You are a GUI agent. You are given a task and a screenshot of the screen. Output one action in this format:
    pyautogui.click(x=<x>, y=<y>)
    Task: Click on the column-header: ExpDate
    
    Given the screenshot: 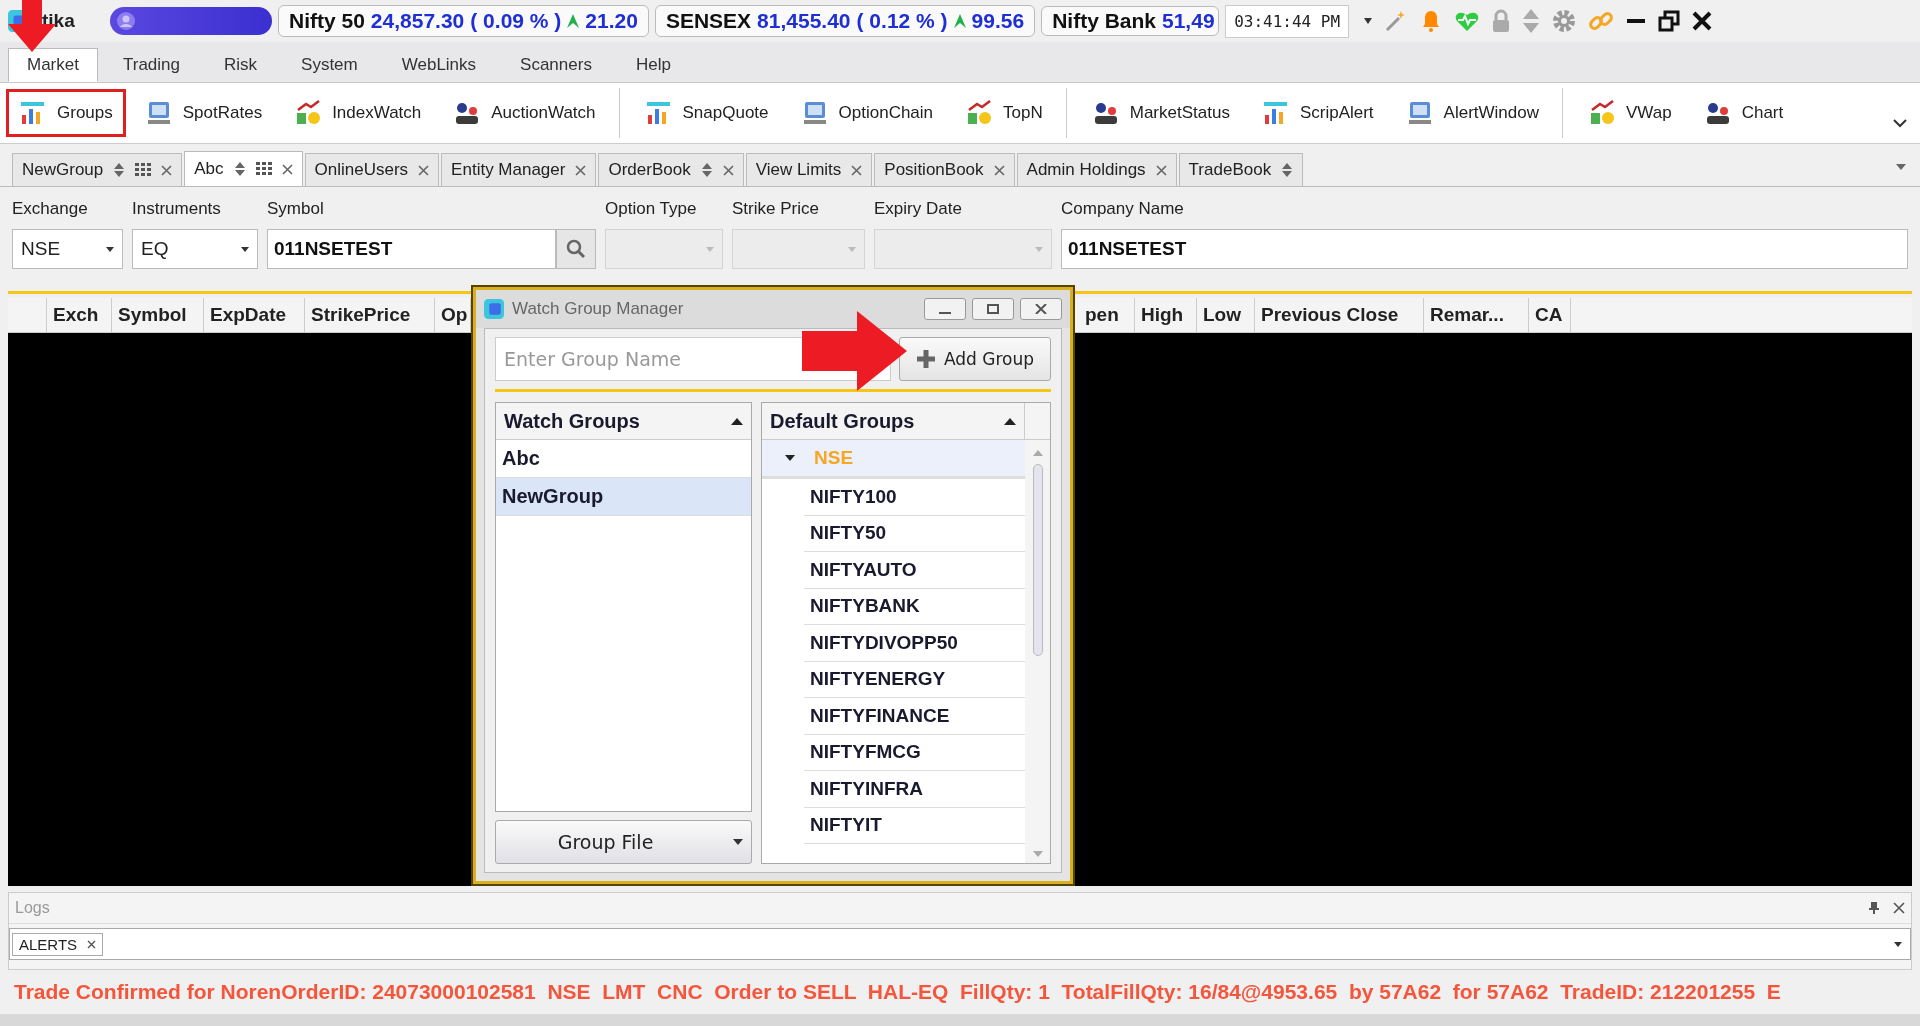 What is the action you would take?
    pyautogui.click(x=254, y=315)
    